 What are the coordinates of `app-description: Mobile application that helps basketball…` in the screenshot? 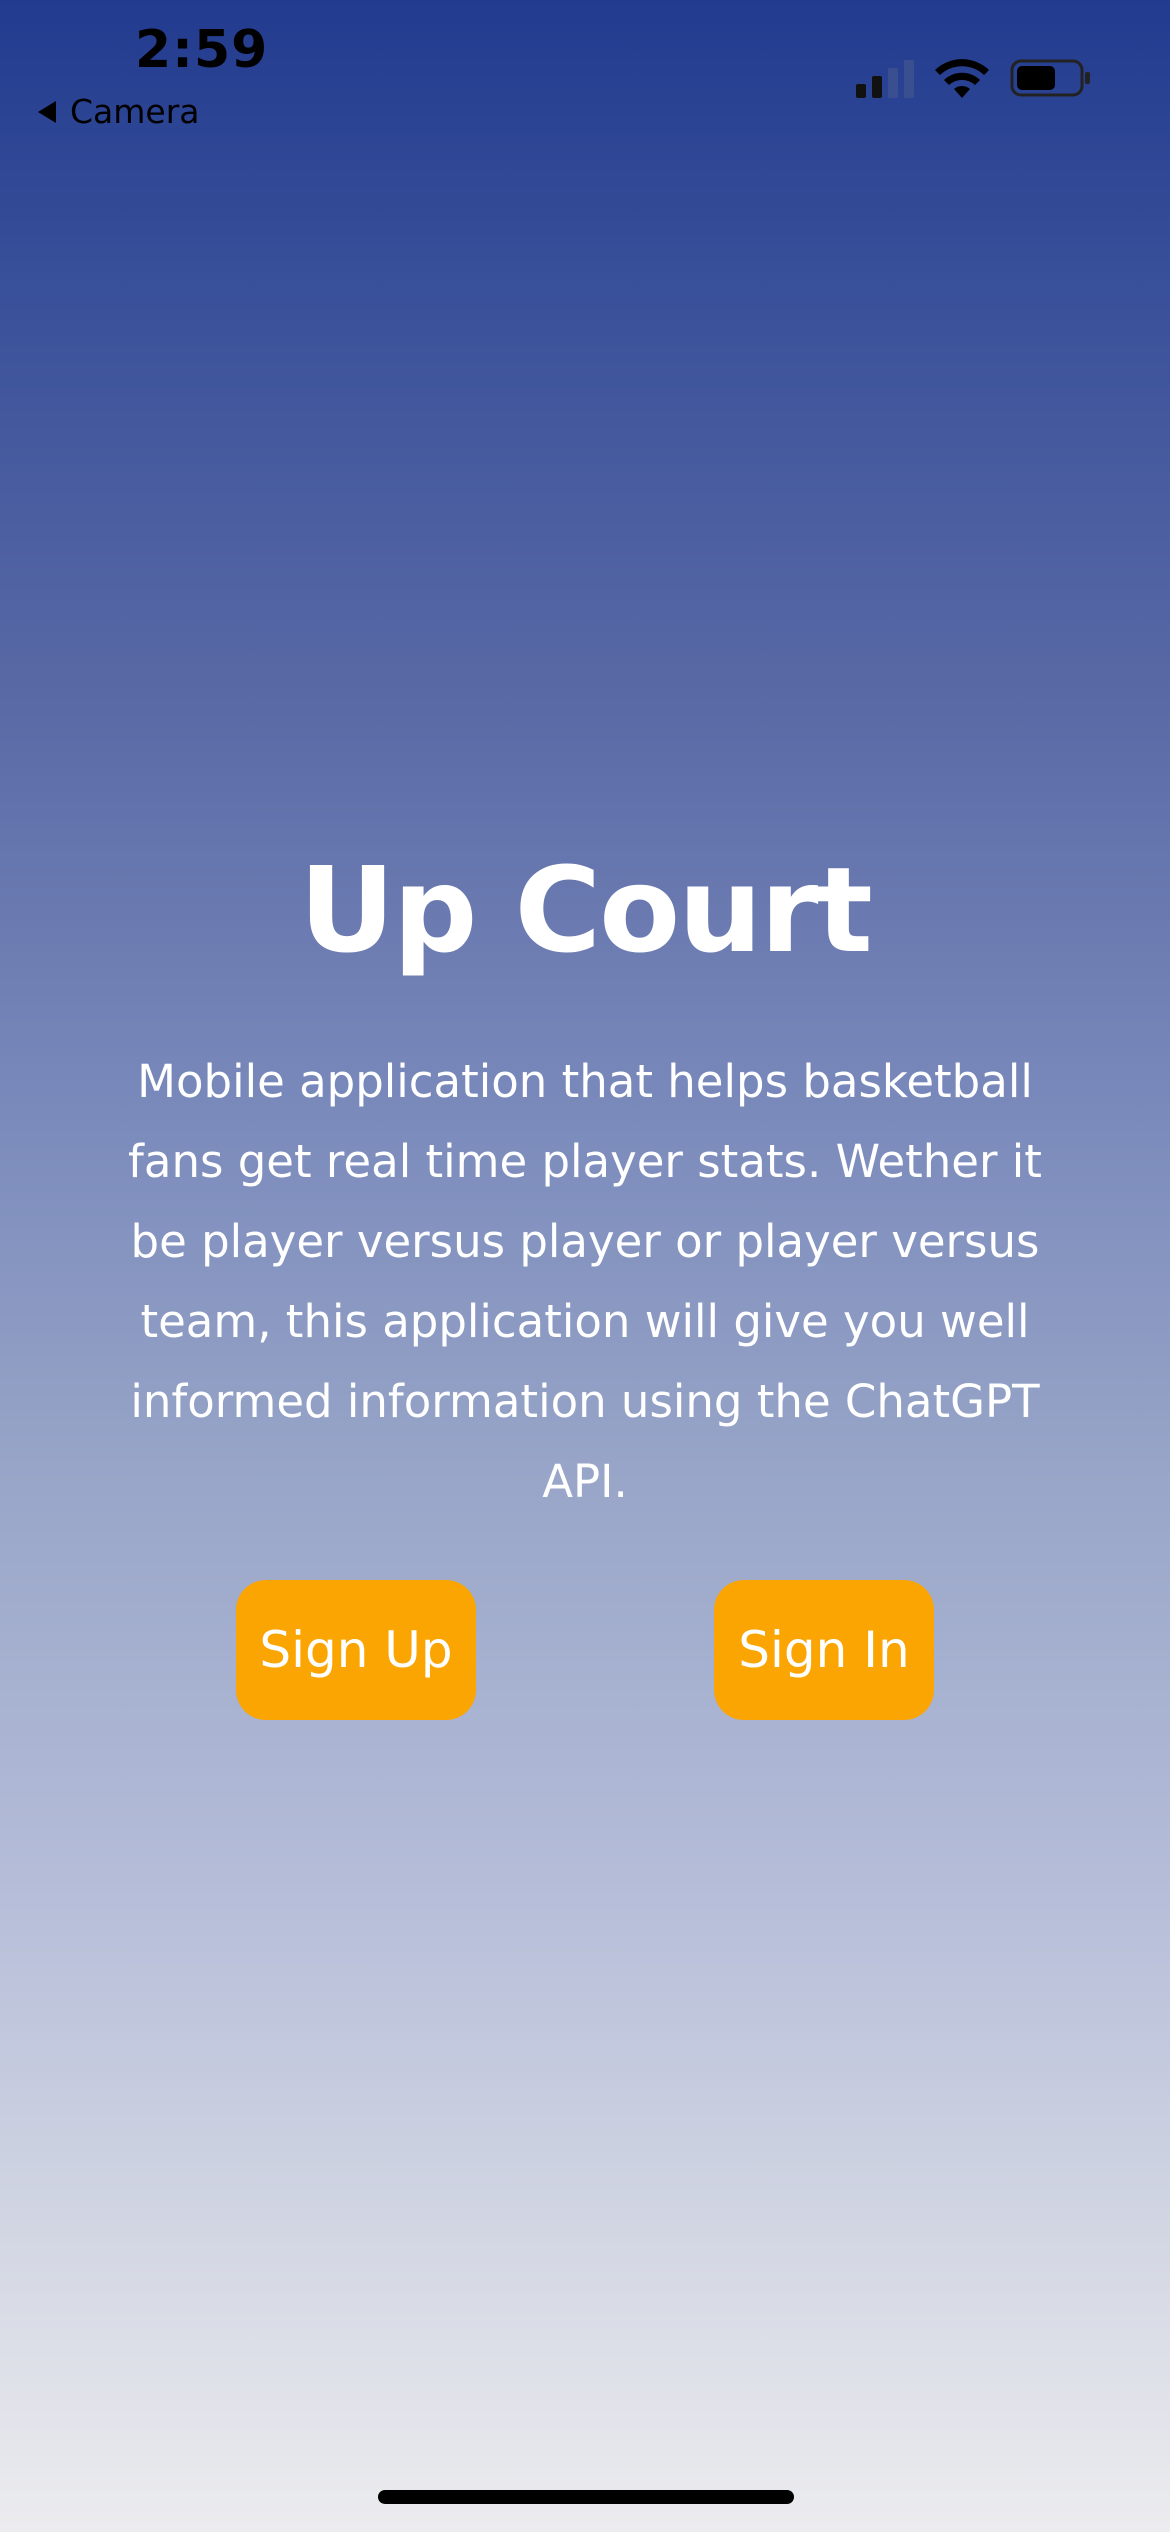 It's located at (585, 1281).